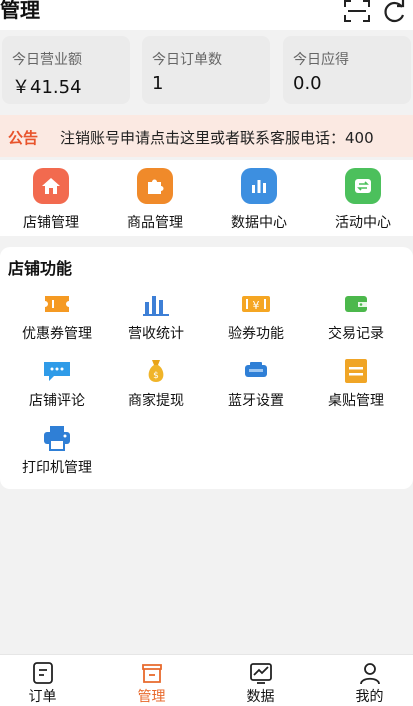 The height and width of the screenshot is (706, 413). What do you see at coordinates (206, 15) in the screenshot?
I see `top-header: 管理` at bounding box center [206, 15].